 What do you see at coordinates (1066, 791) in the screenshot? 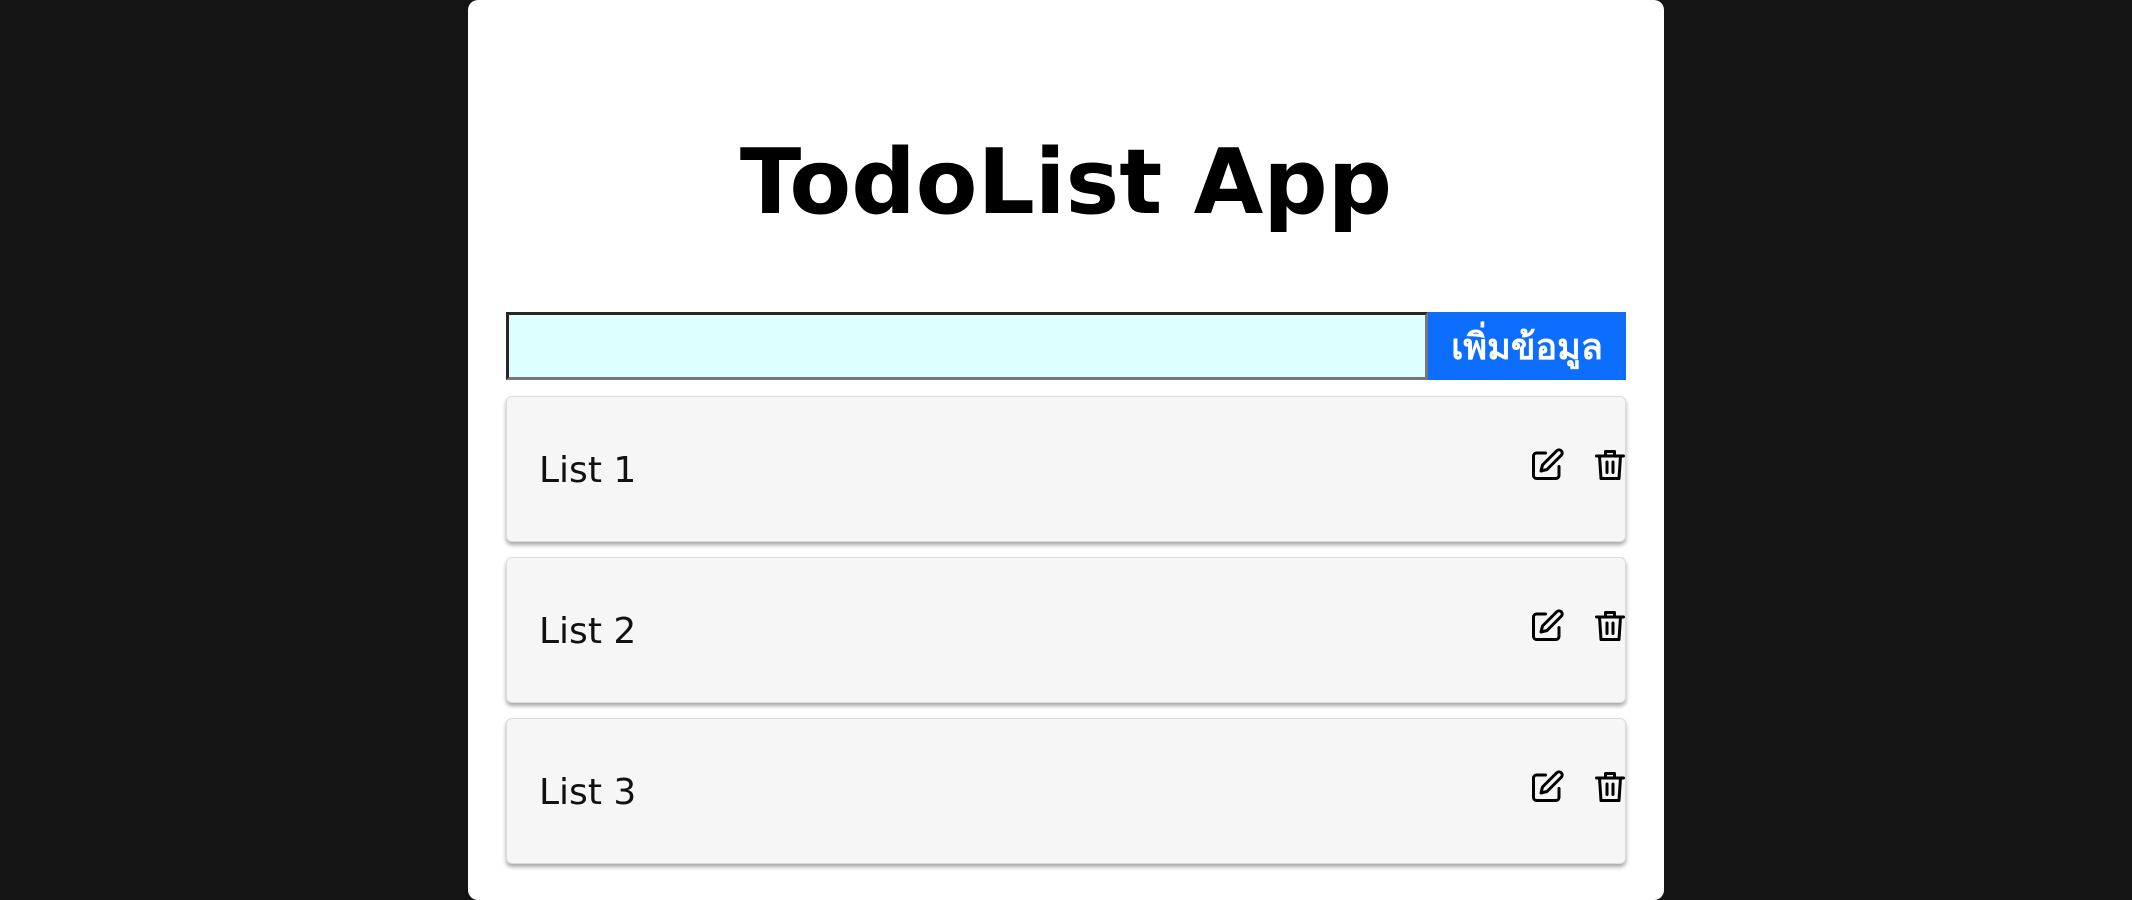
I see `todo-item: List 3` at bounding box center [1066, 791].